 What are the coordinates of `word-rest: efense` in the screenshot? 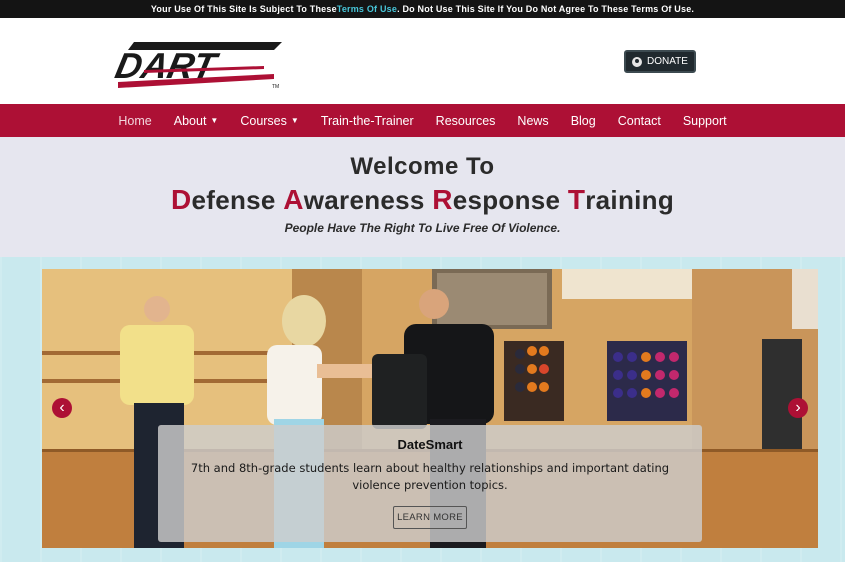 It's located at (237, 200).